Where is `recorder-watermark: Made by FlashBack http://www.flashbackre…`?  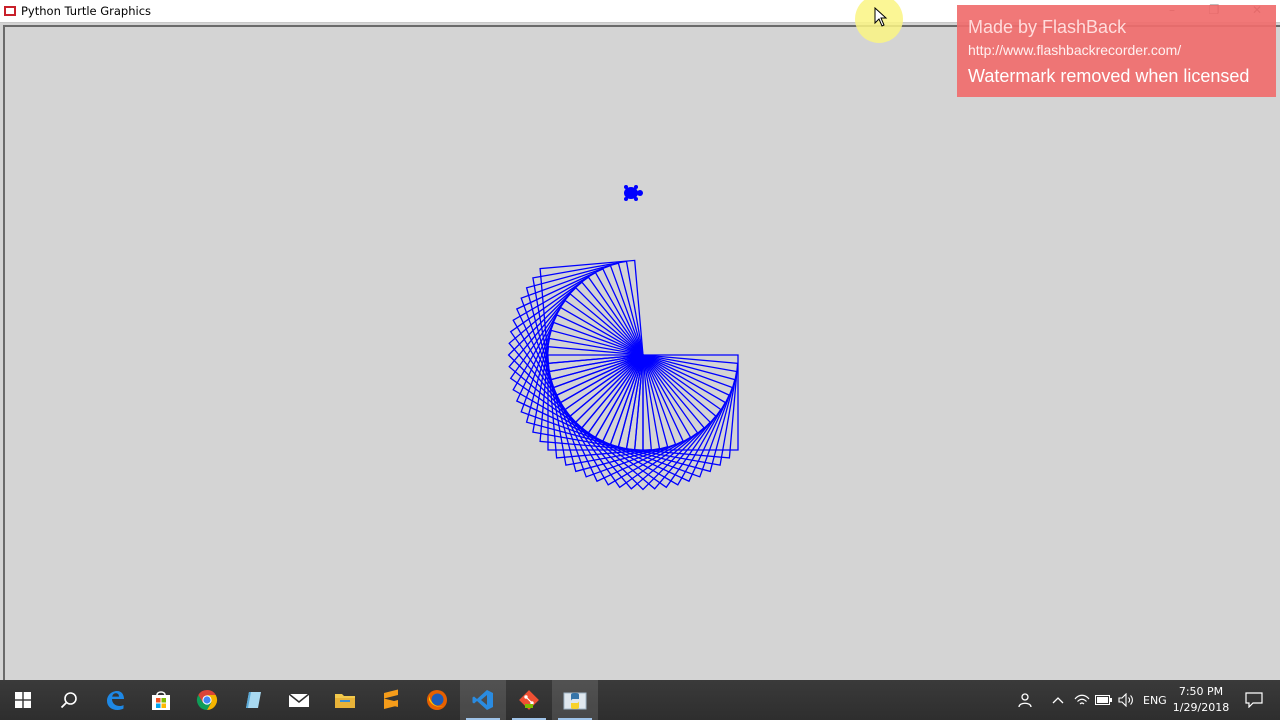 recorder-watermark: Made by FlashBack http://www.flashbackre… is located at coordinates (1116, 51).